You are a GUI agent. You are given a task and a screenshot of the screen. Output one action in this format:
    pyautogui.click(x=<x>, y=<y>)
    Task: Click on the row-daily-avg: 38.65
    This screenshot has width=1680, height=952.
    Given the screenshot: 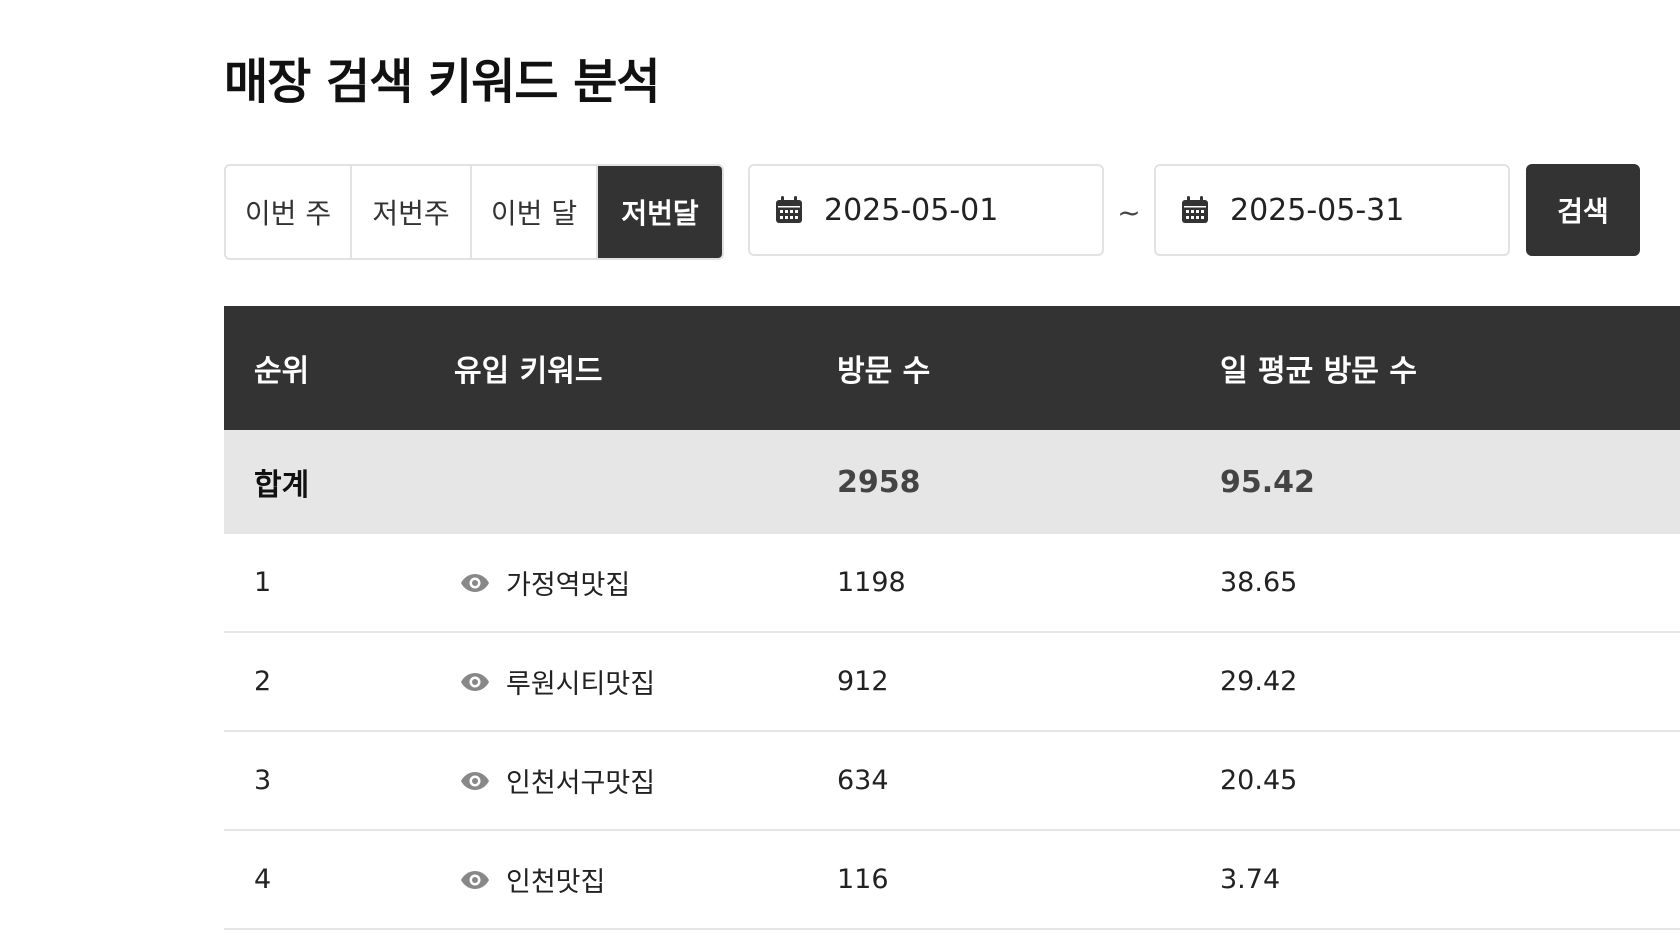 What is the action you would take?
    pyautogui.click(x=1259, y=582)
    